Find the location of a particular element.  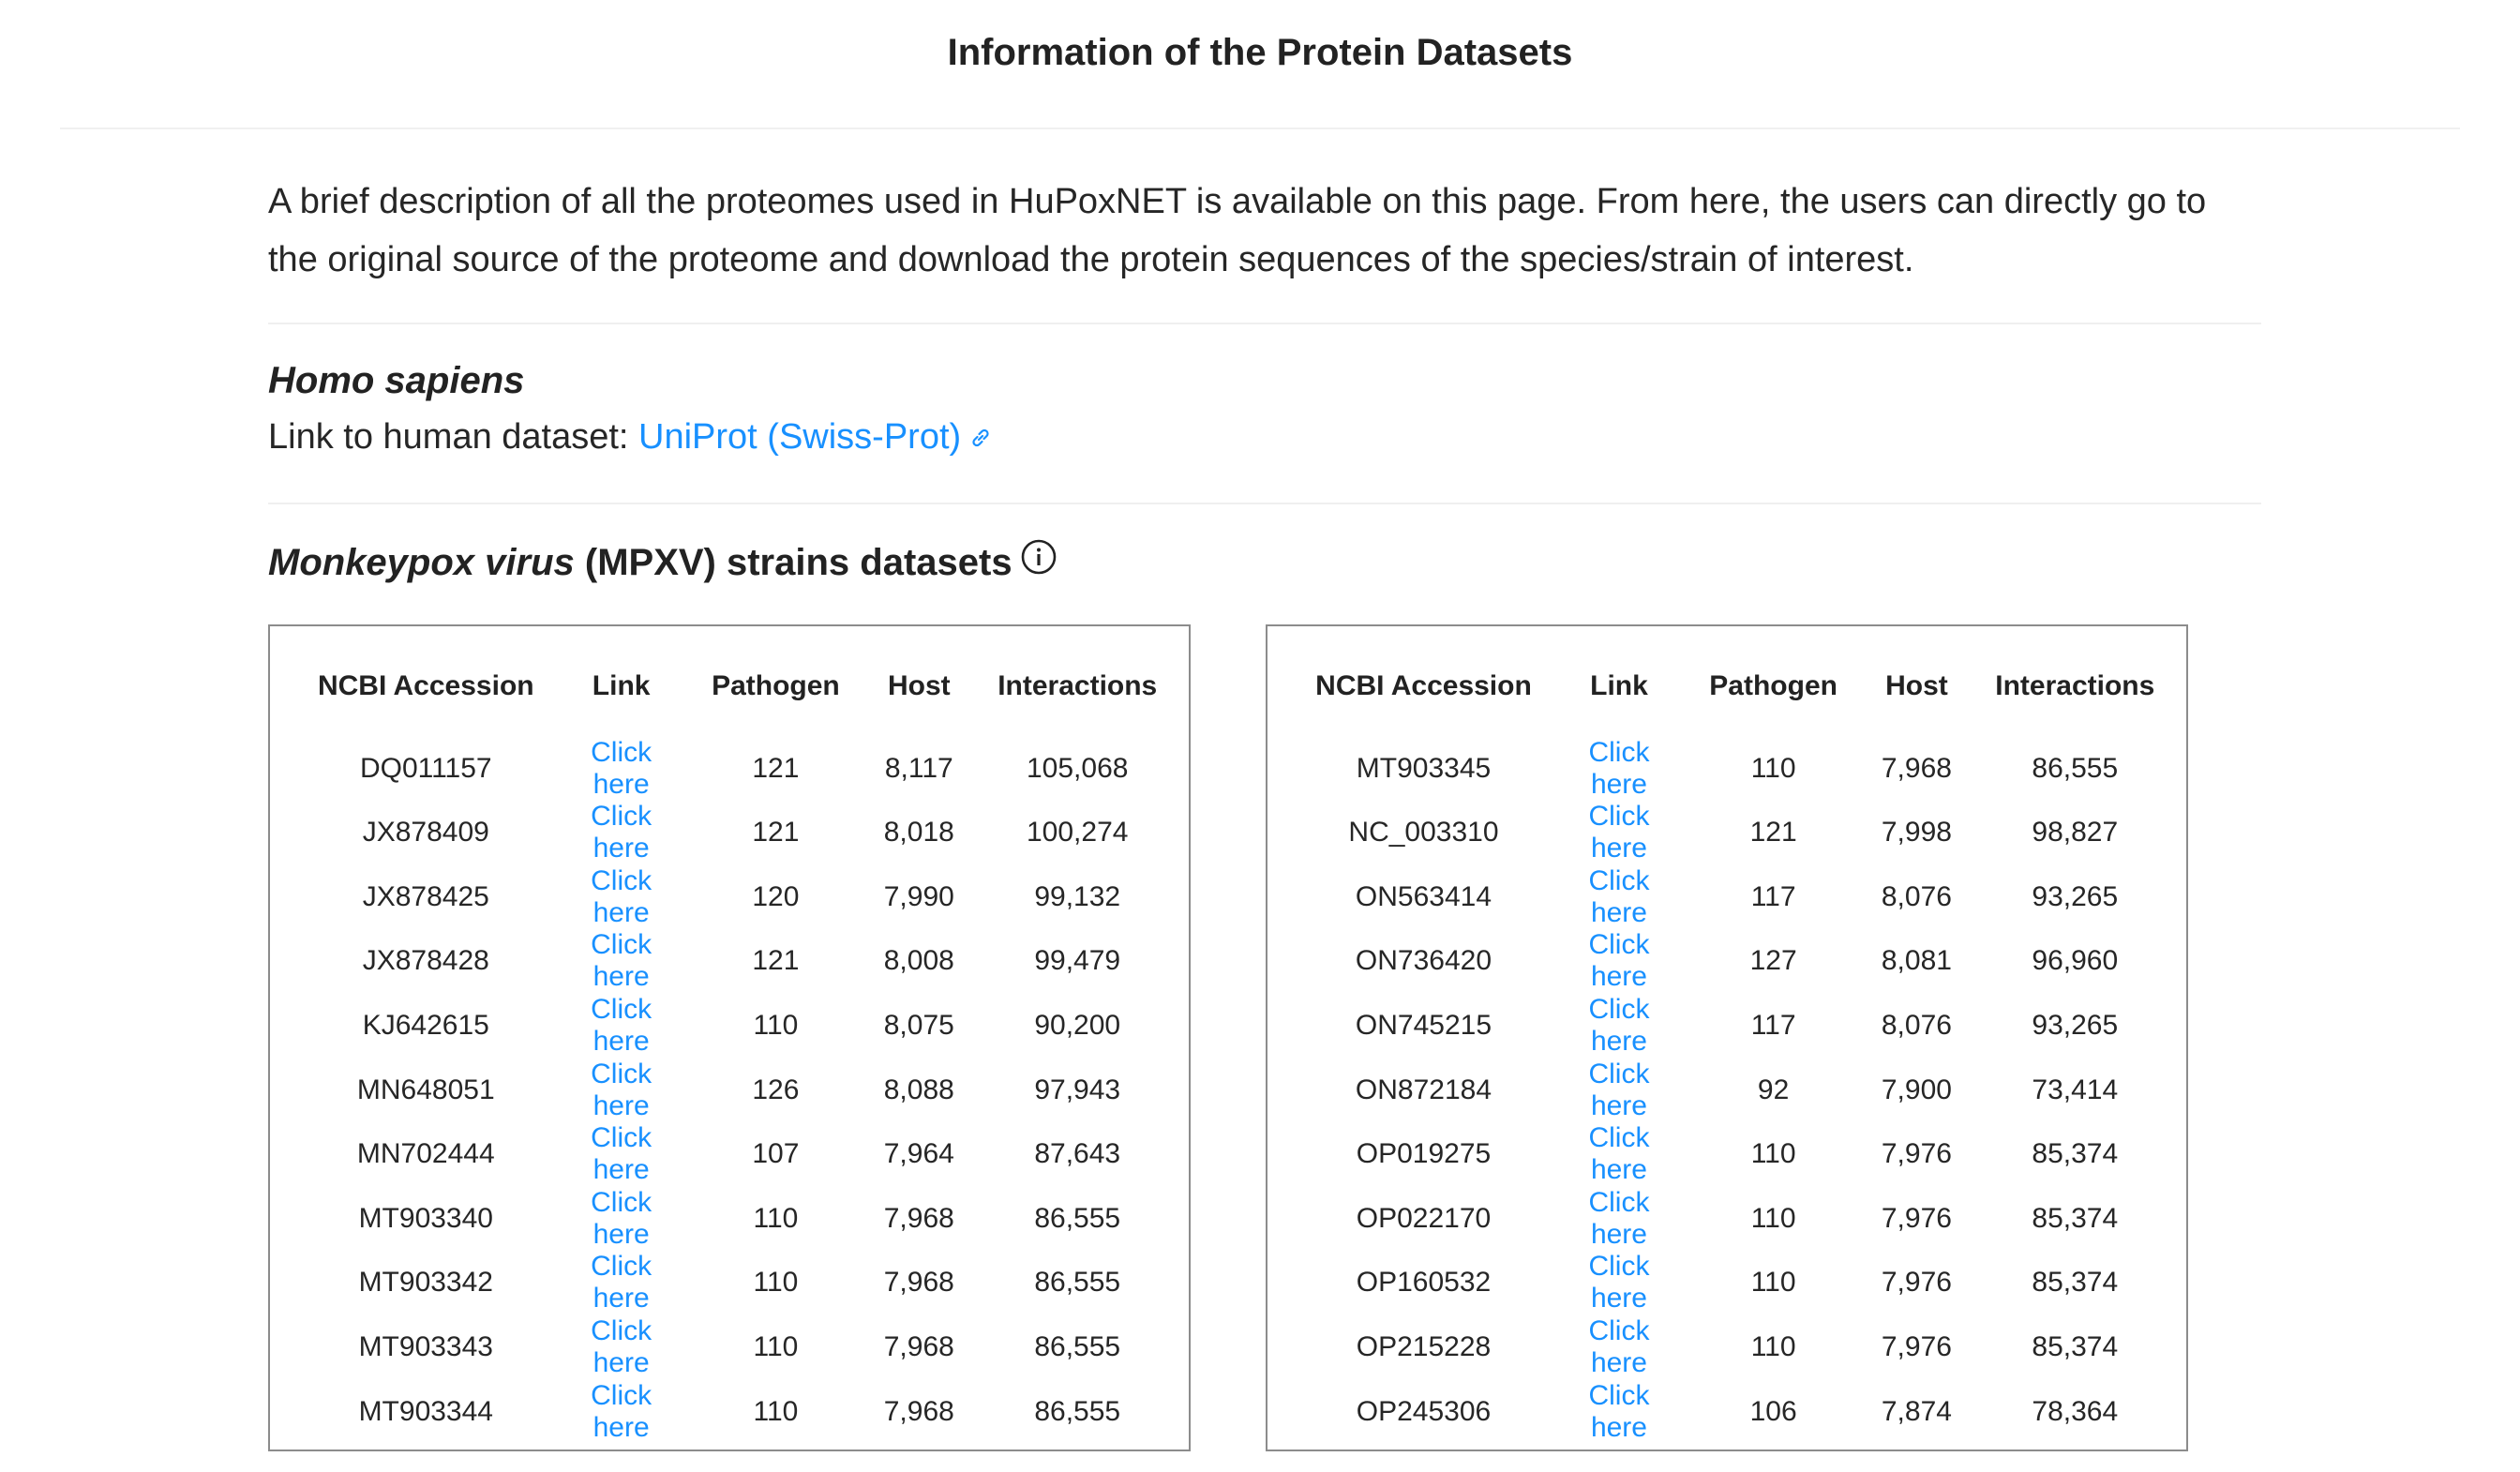

ncbi-accession-cell: JX878428 is located at coordinates (425, 961).